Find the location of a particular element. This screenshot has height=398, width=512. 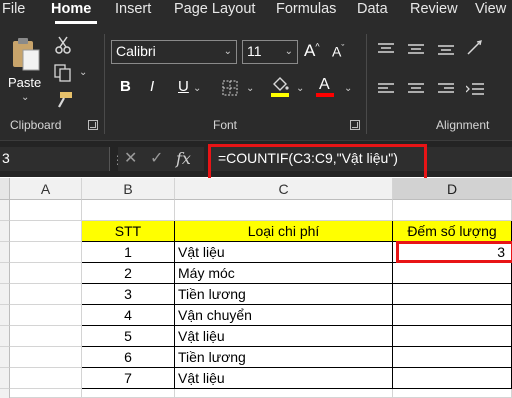

underline-button: U is located at coordinates (183, 86).